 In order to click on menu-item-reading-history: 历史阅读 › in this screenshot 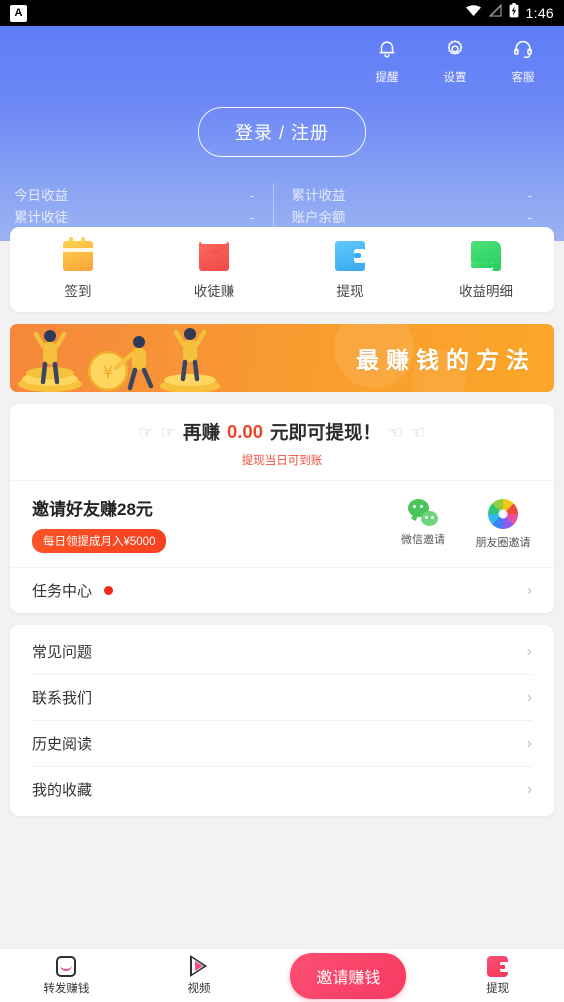, I will do `click(282, 743)`.